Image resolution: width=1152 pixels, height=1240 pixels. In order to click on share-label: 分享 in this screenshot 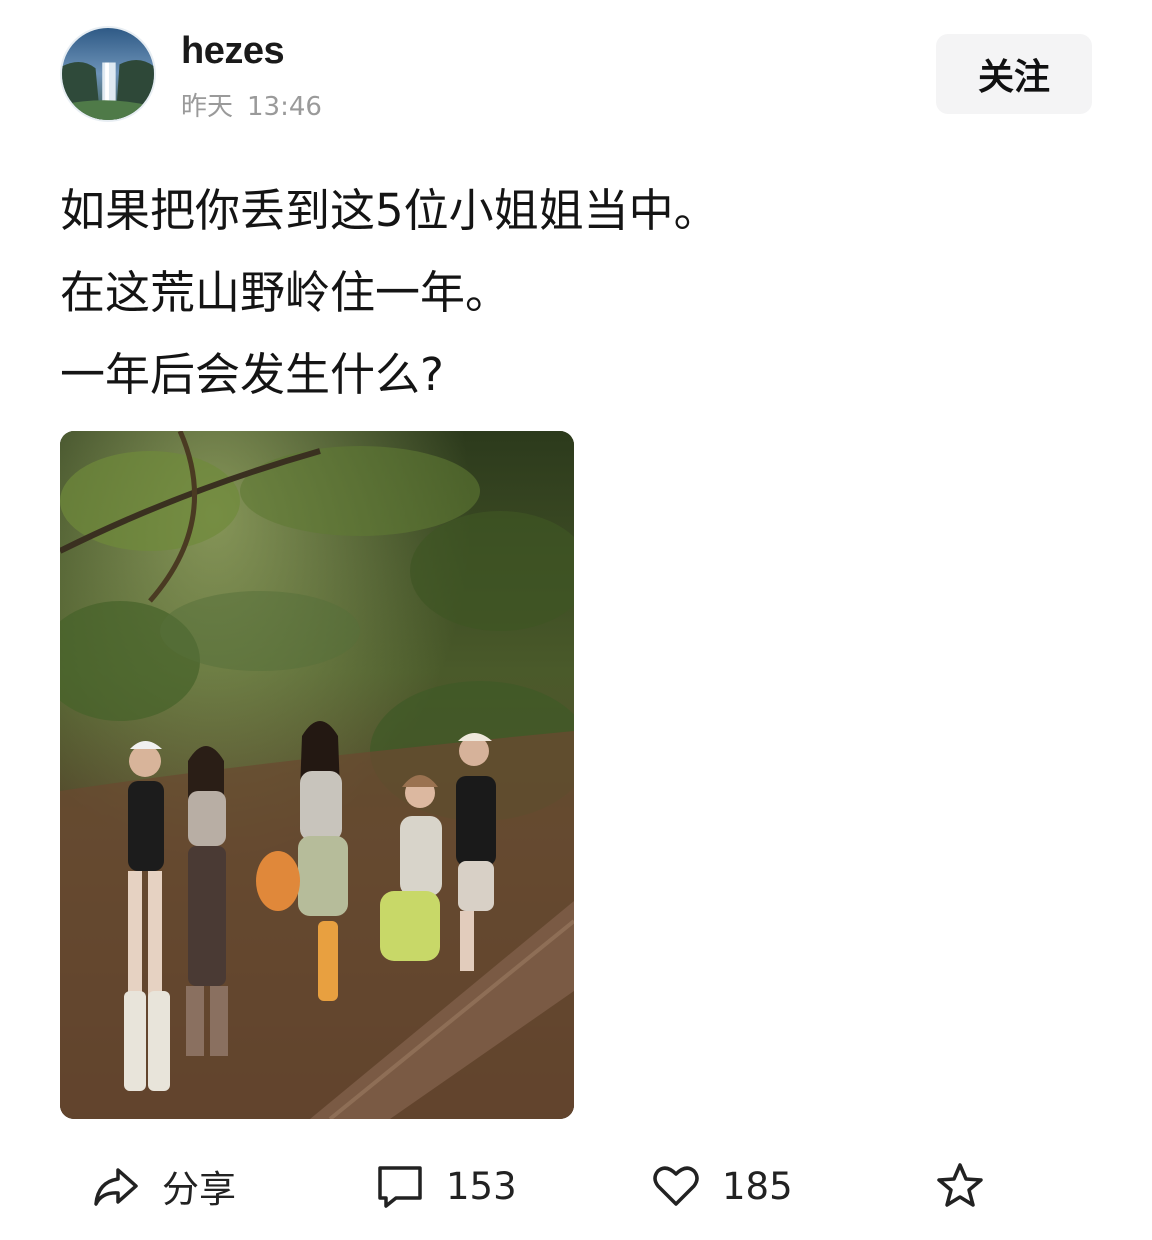, I will do `click(199, 1189)`.